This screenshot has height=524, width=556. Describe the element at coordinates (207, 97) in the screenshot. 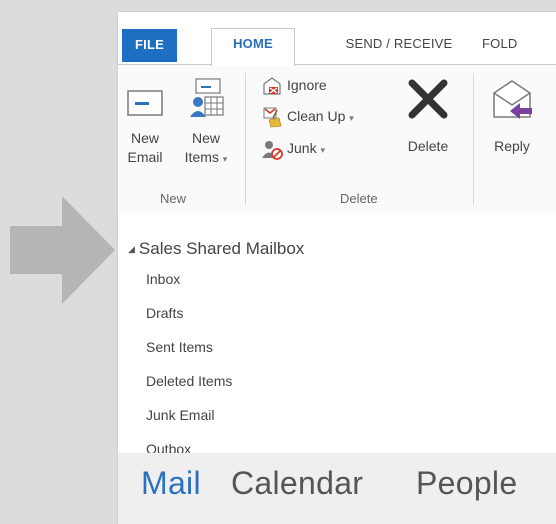

I see `new-items-icon` at that location.